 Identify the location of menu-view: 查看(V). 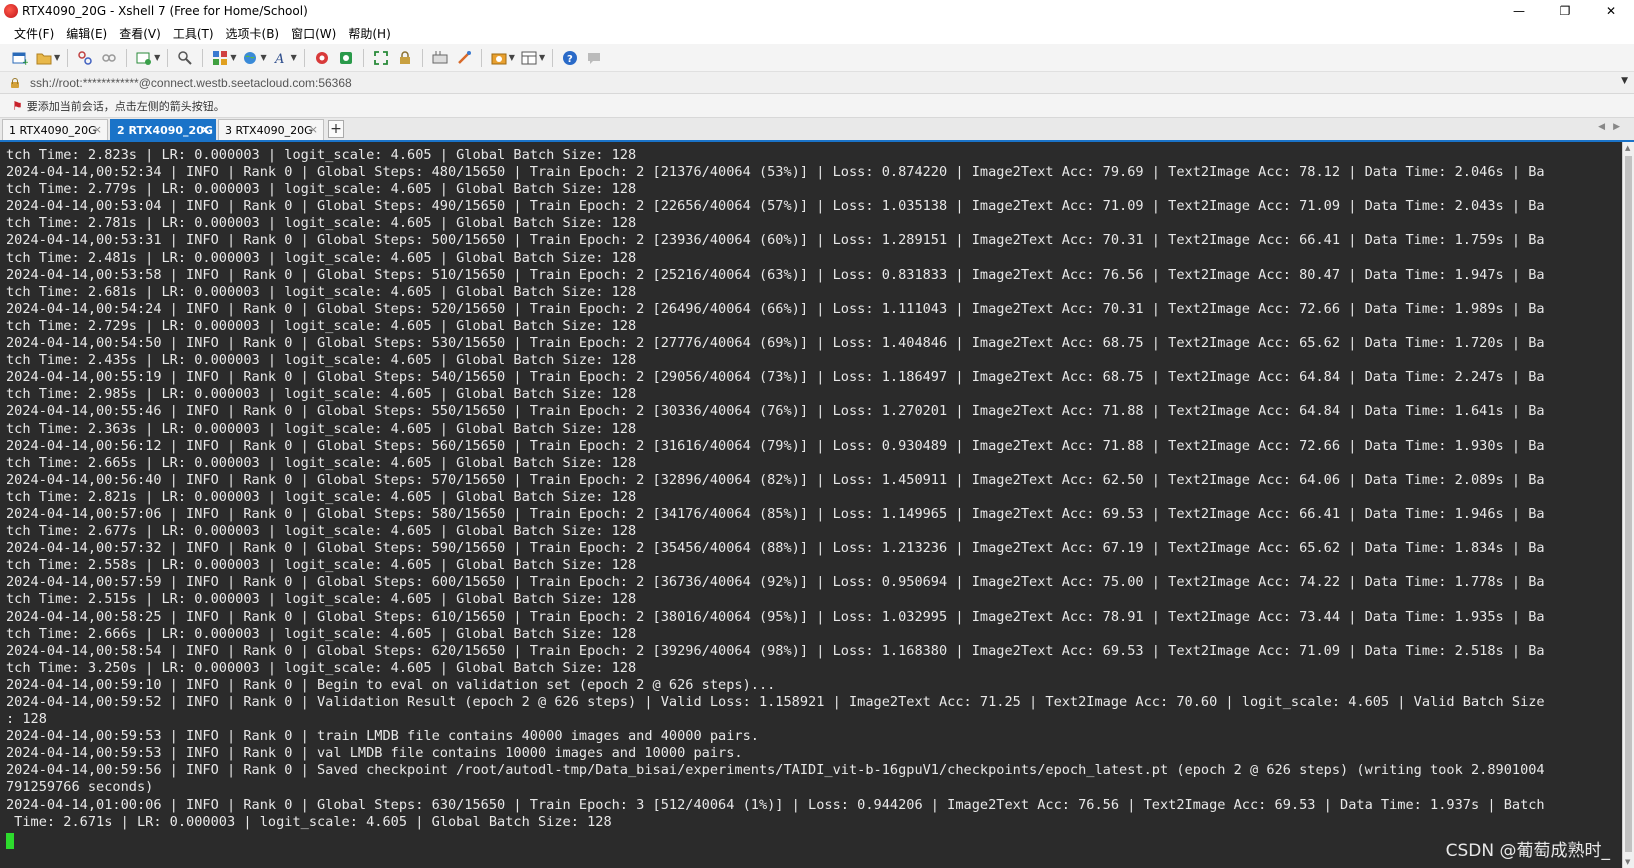
(140, 33).